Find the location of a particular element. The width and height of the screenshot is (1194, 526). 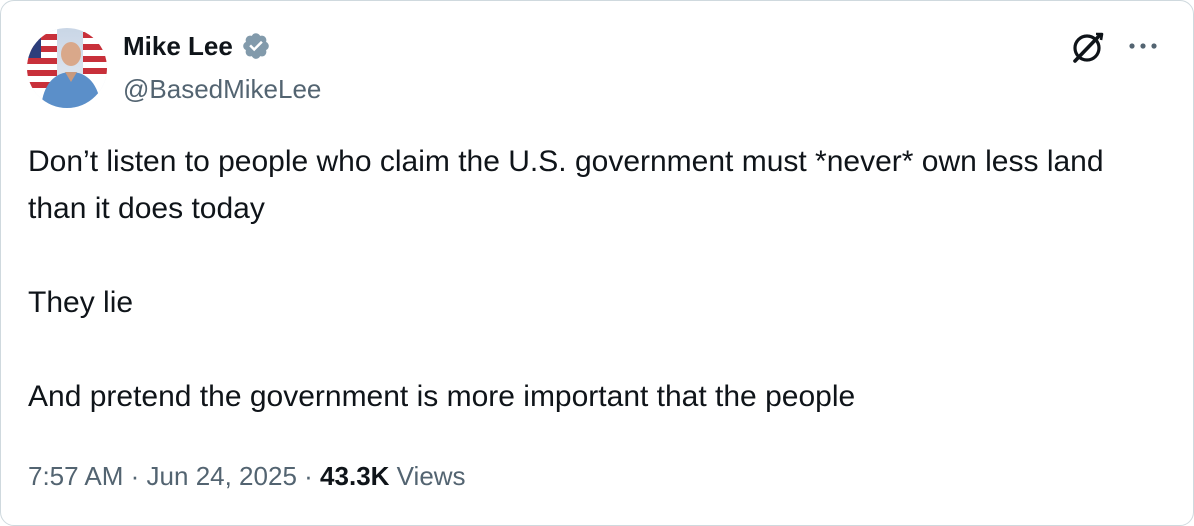

verified-badge-icon is located at coordinates (256, 46).